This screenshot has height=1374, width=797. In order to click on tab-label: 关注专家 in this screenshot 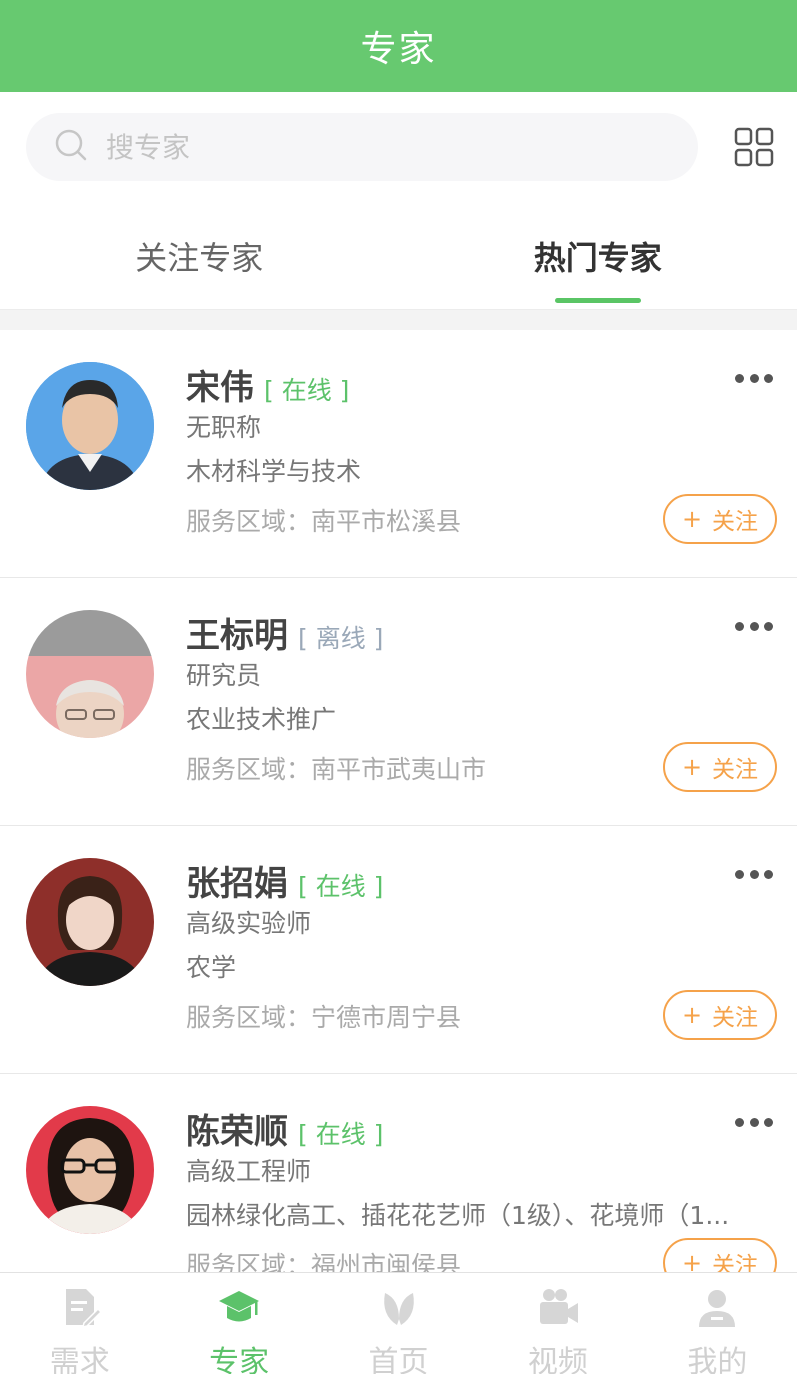, I will do `click(199, 257)`.